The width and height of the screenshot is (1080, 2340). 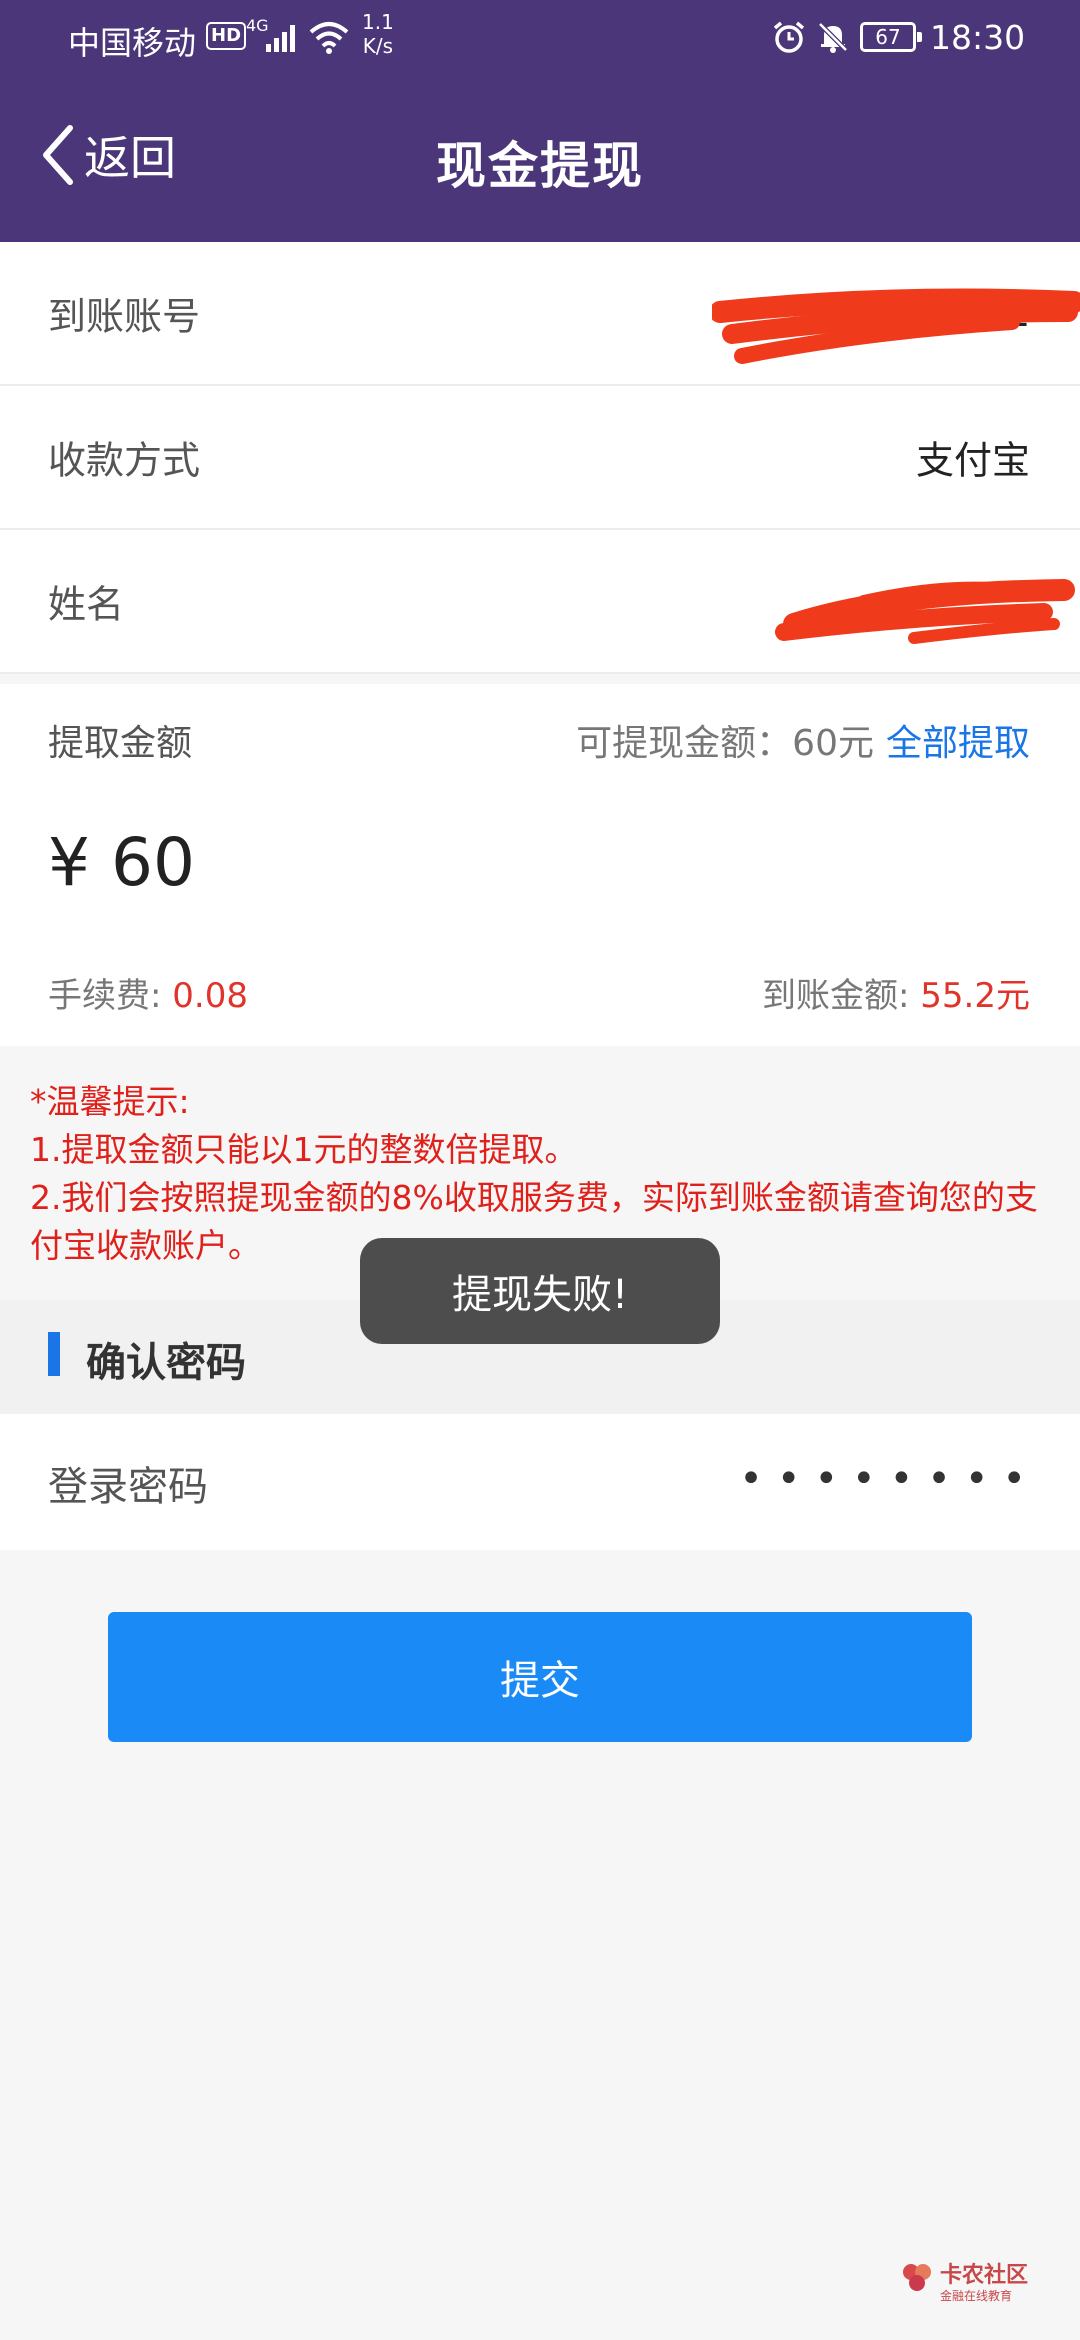 I want to click on speed-unit: K/s, so click(x=378, y=46).